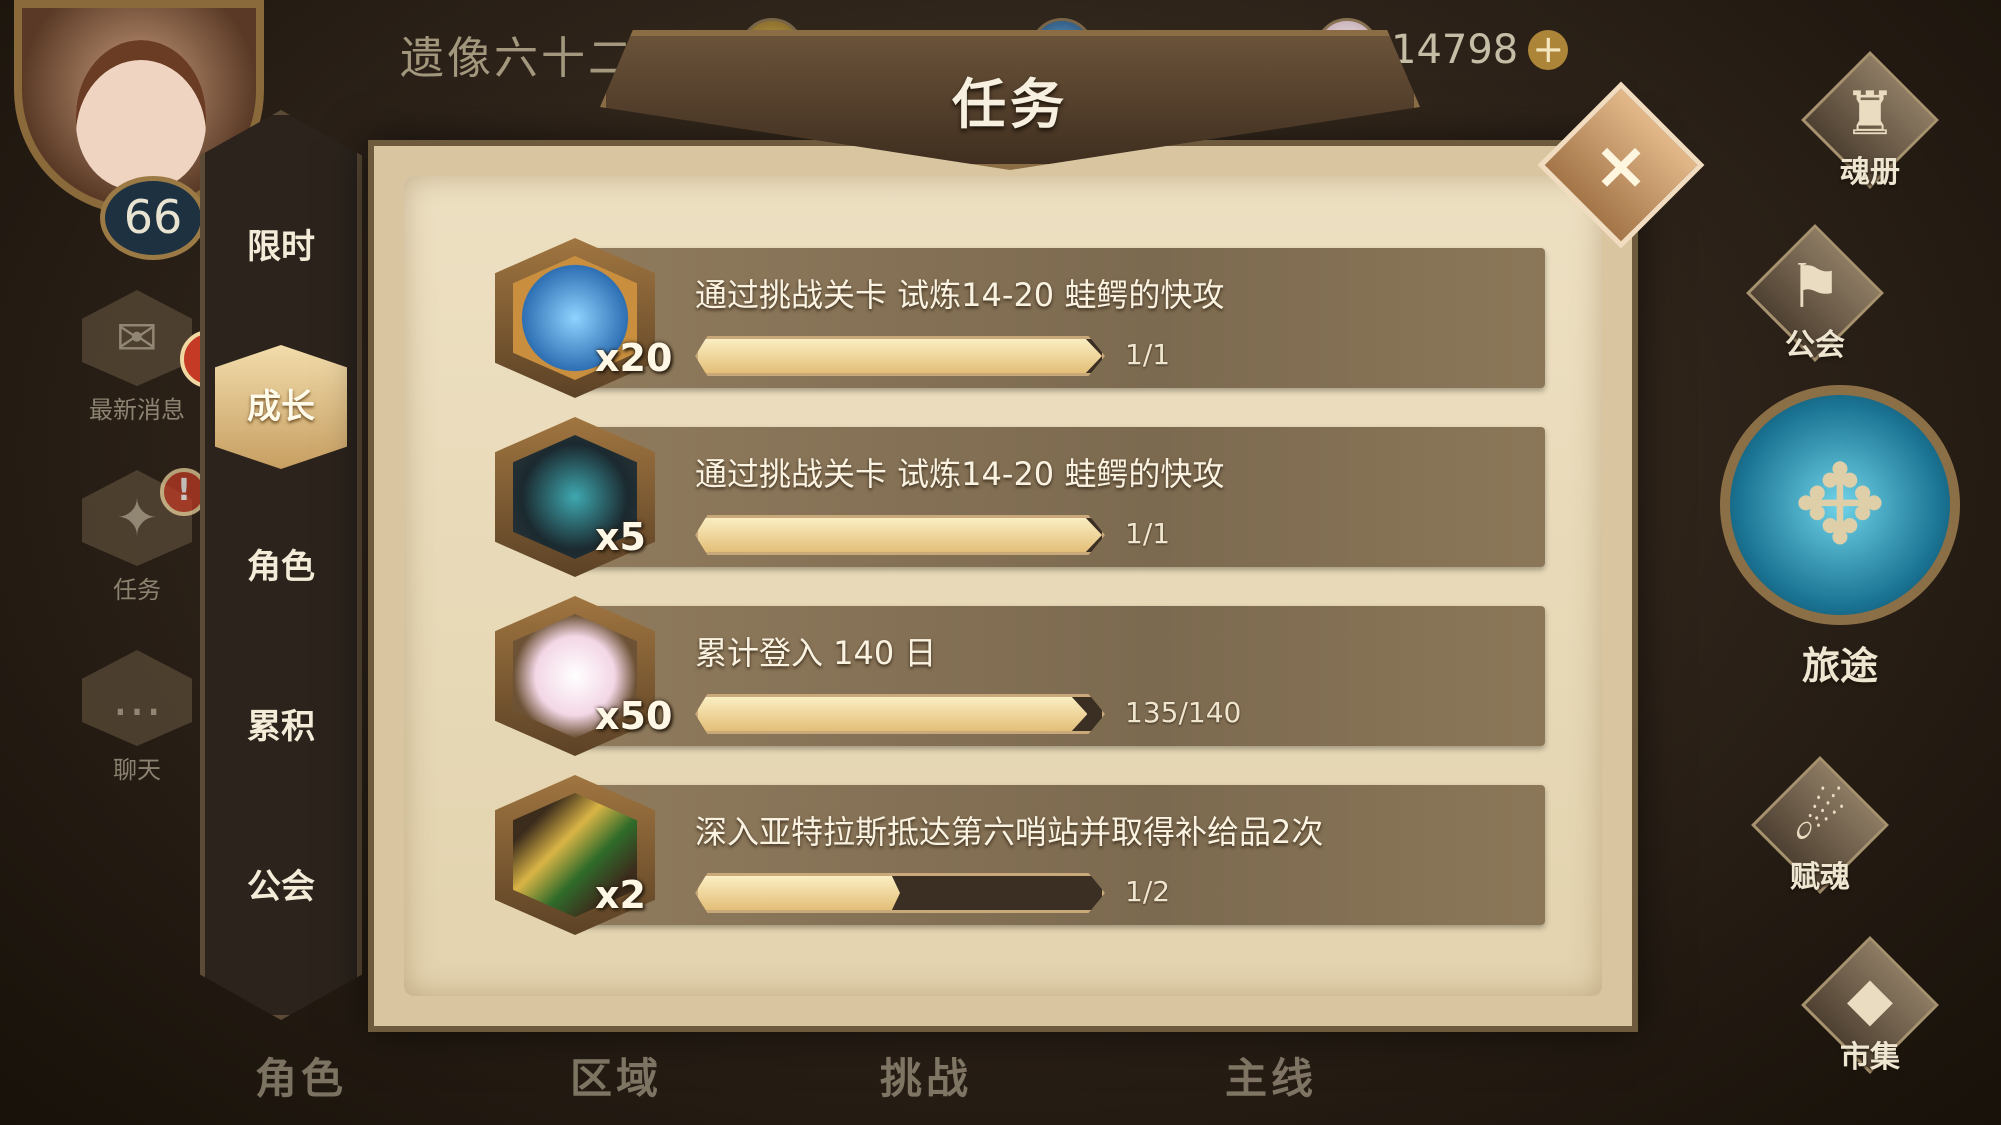  I want to click on tab-growth: 成长, so click(281, 407).